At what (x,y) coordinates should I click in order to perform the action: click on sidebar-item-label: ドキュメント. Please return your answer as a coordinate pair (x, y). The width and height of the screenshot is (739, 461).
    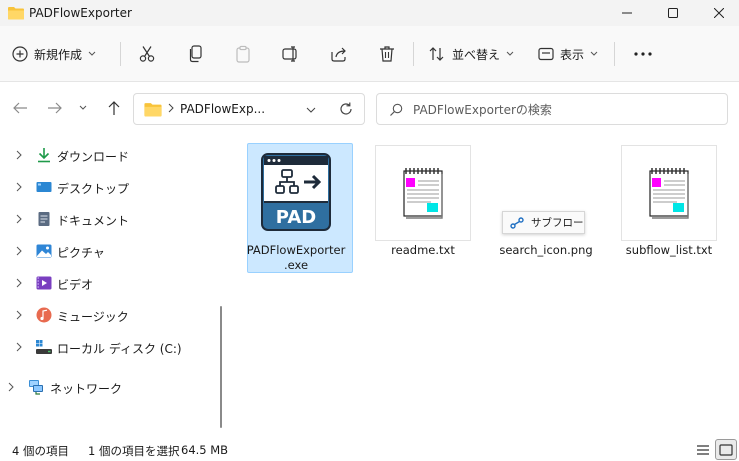
    Looking at the image, I should click on (93, 221).